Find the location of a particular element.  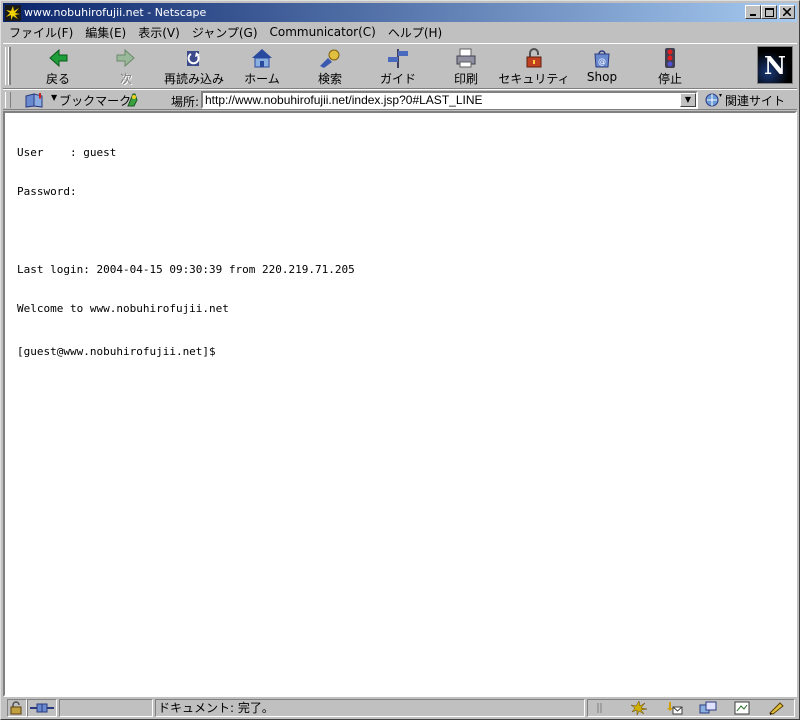

security-status-cell is located at coordinates (17, 708).